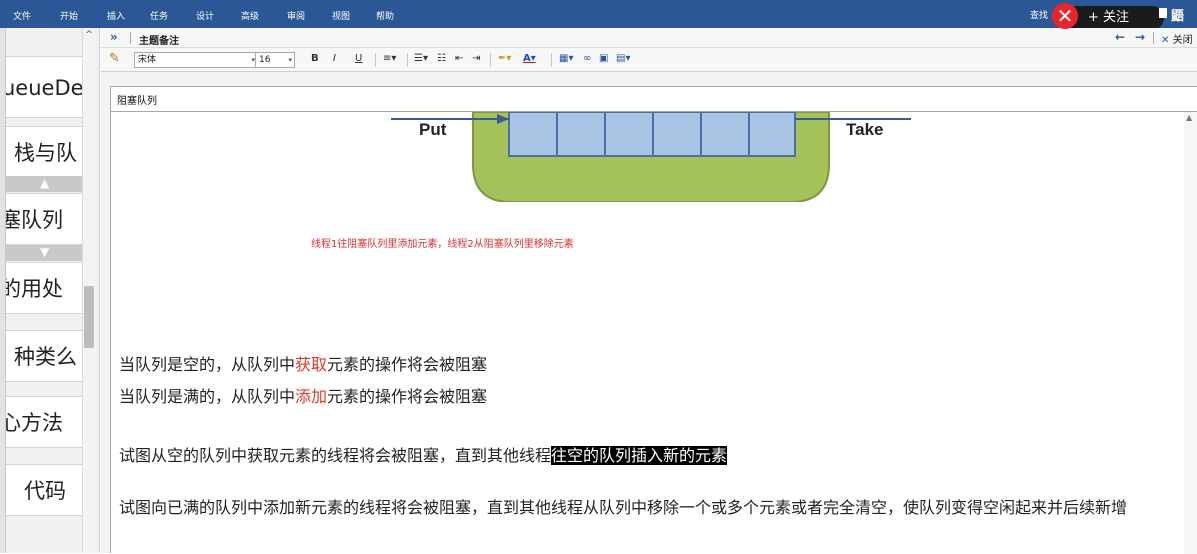  Describe the element at coordinates (649, 38) in the screenshot. I see `notes-header: » 主题备注 ← → ✕ 关闭` at that location.